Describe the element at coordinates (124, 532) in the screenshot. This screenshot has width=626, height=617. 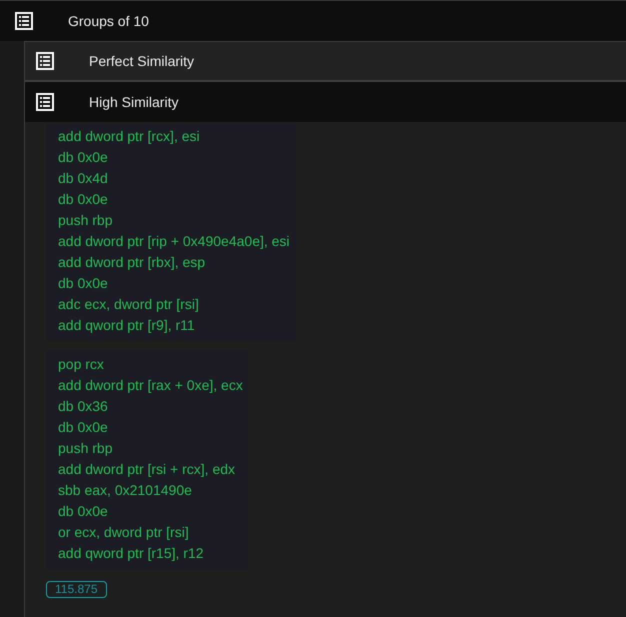
I see `code-line: or ecx, dword ptr [rsi]` at that location.